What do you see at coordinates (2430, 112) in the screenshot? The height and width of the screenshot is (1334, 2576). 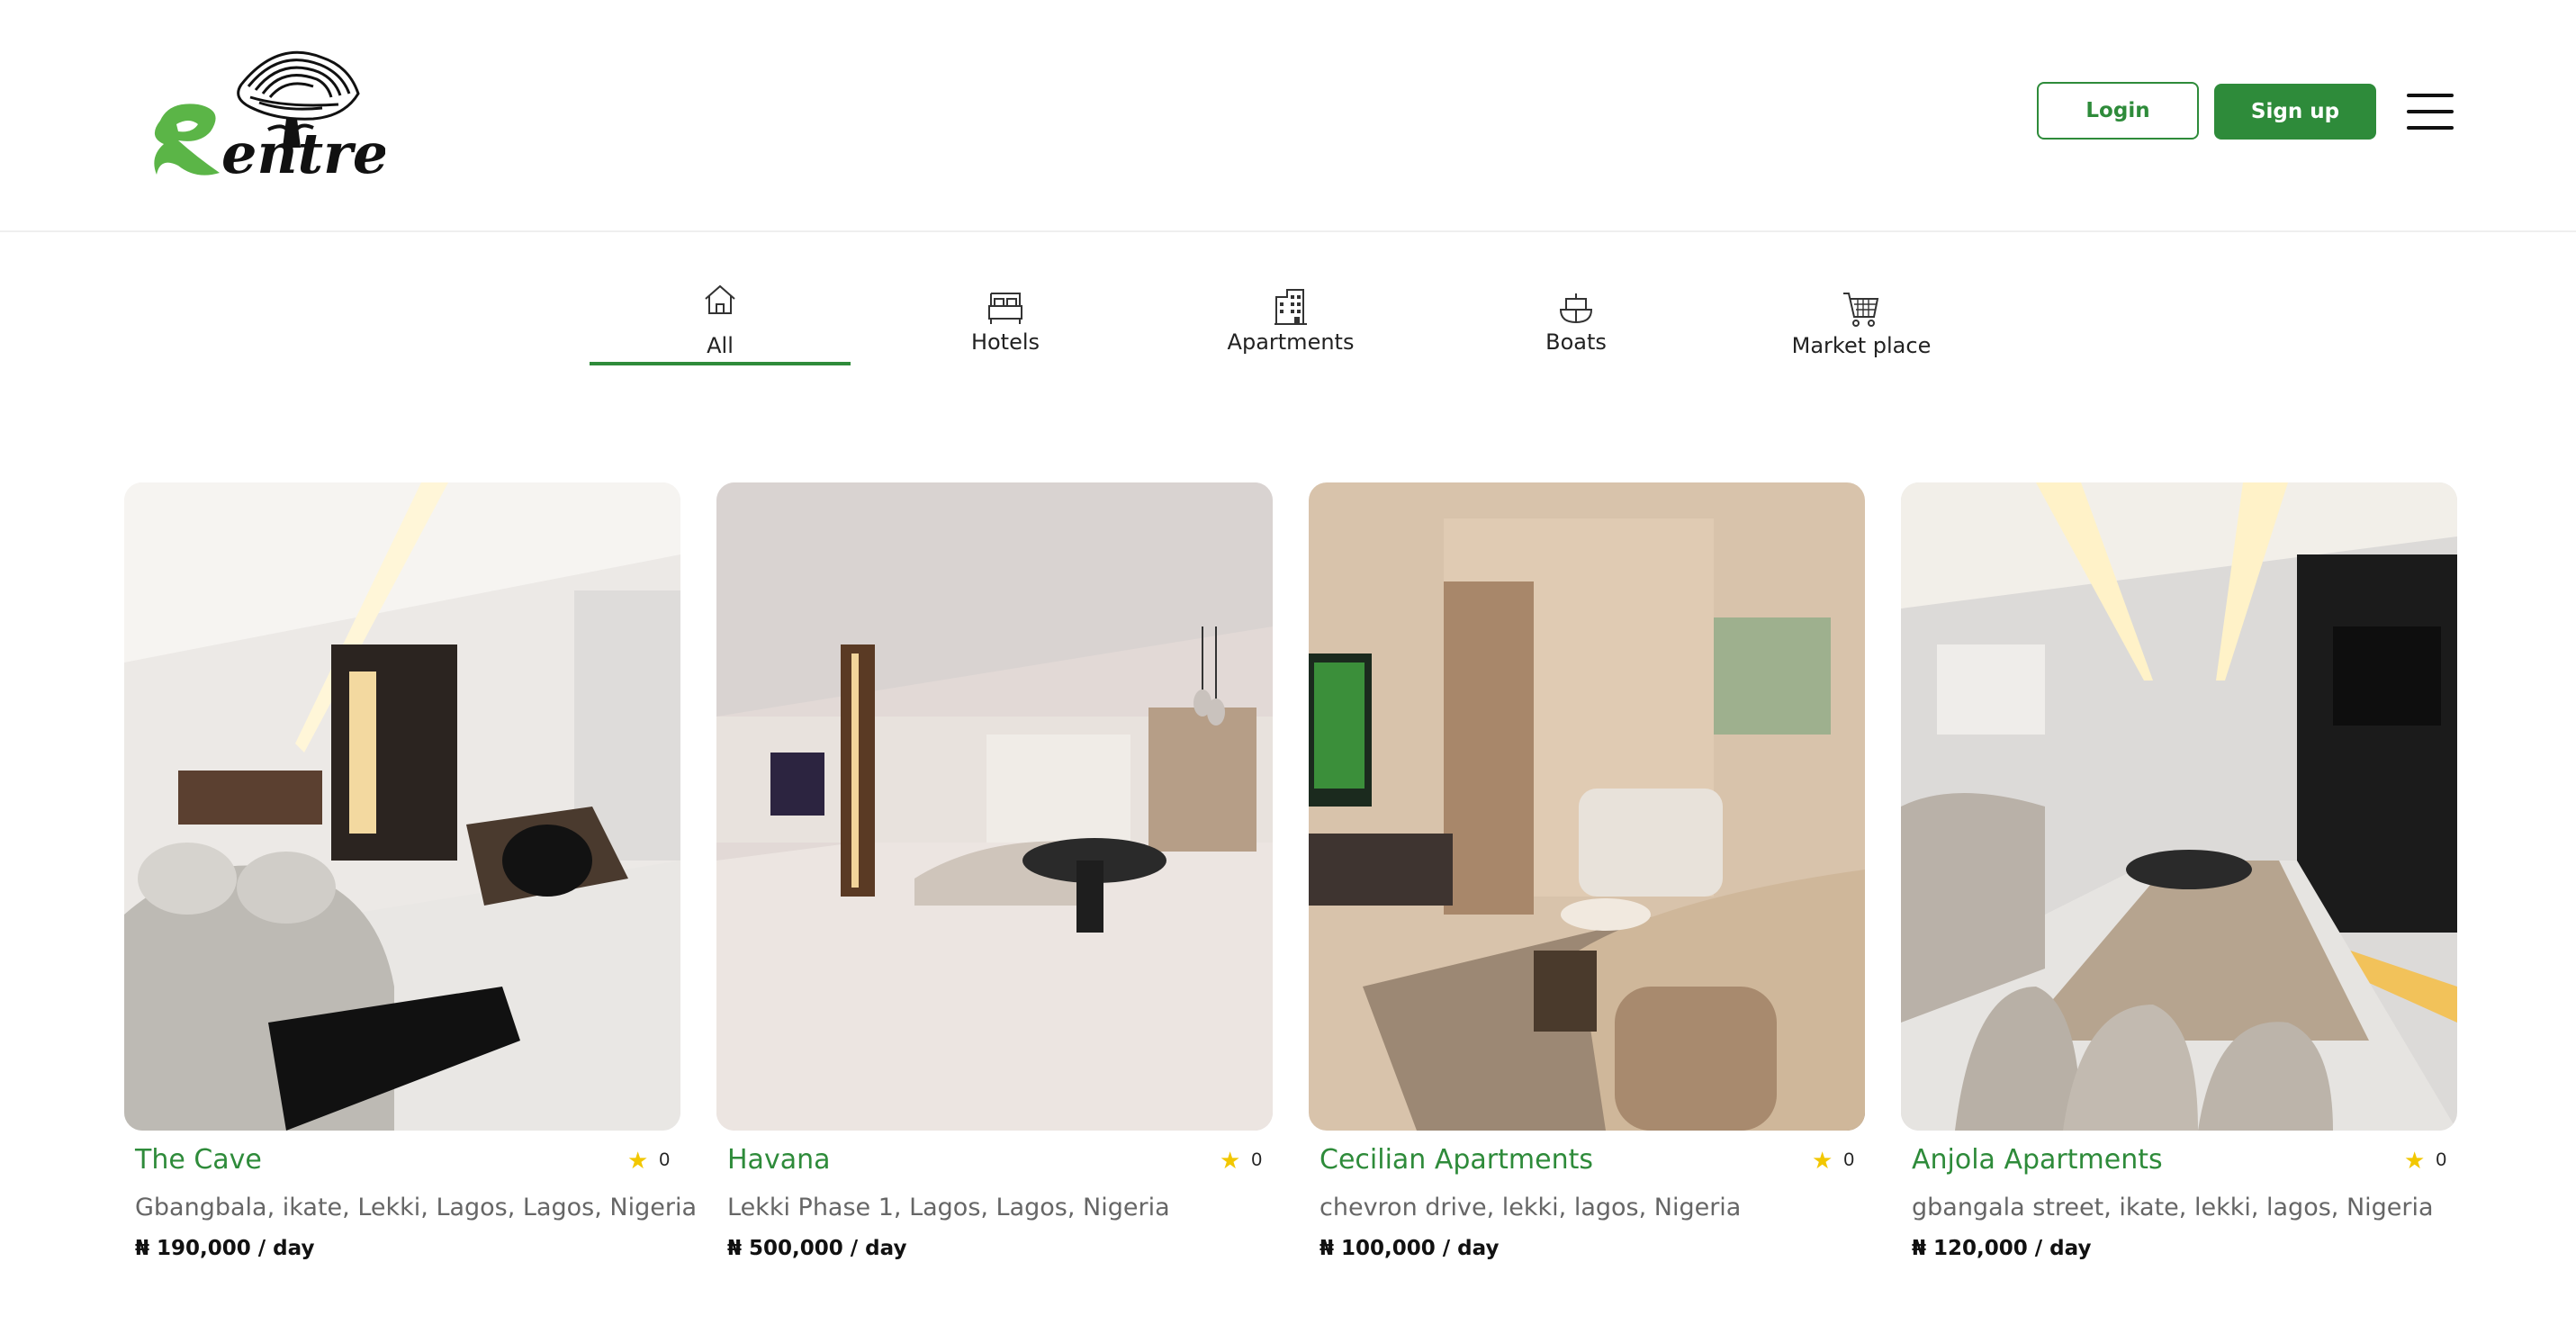 I see `menu-icon` at bounding box center [2430, 112].